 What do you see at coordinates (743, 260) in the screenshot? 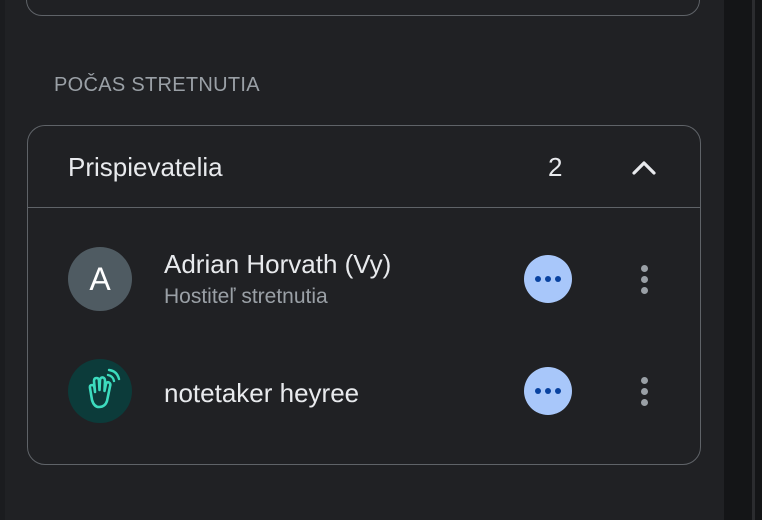
I see `scroll-gutter` at bounding box center [743, 260].